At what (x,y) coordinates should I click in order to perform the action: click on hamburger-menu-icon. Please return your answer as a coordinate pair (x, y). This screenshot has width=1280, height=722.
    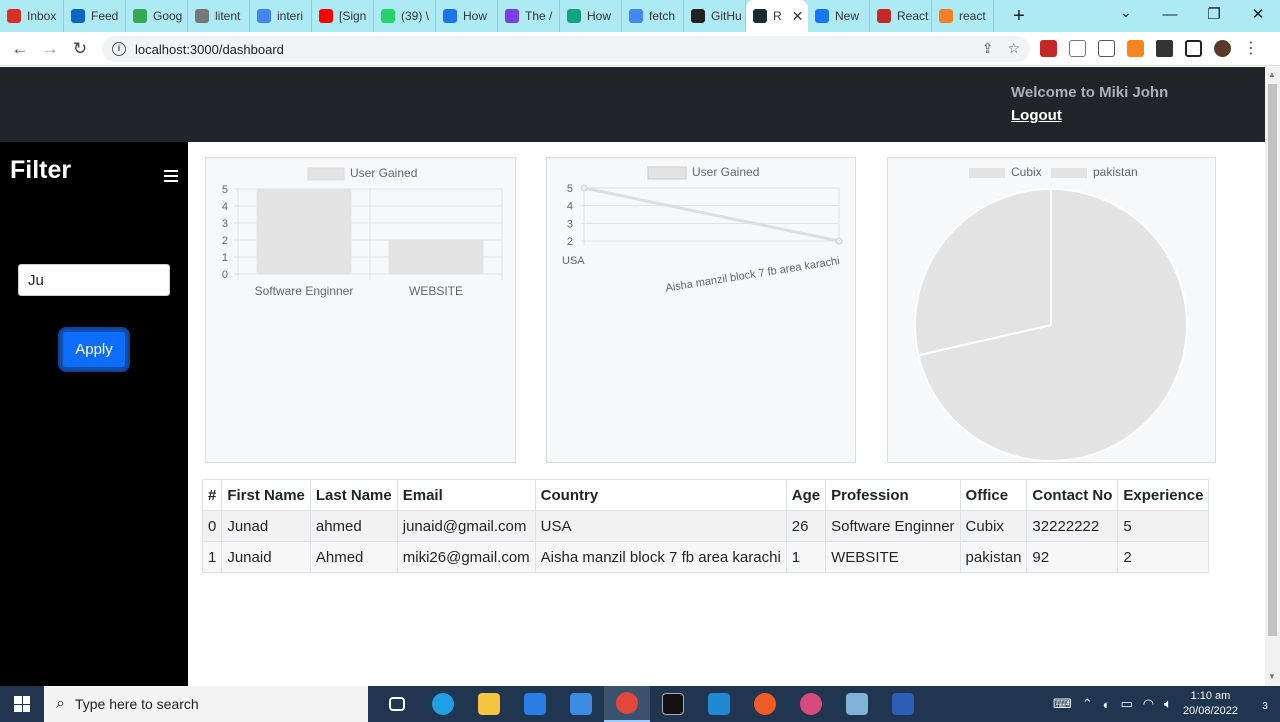
    Looking at the image, I should click on (171, 177).